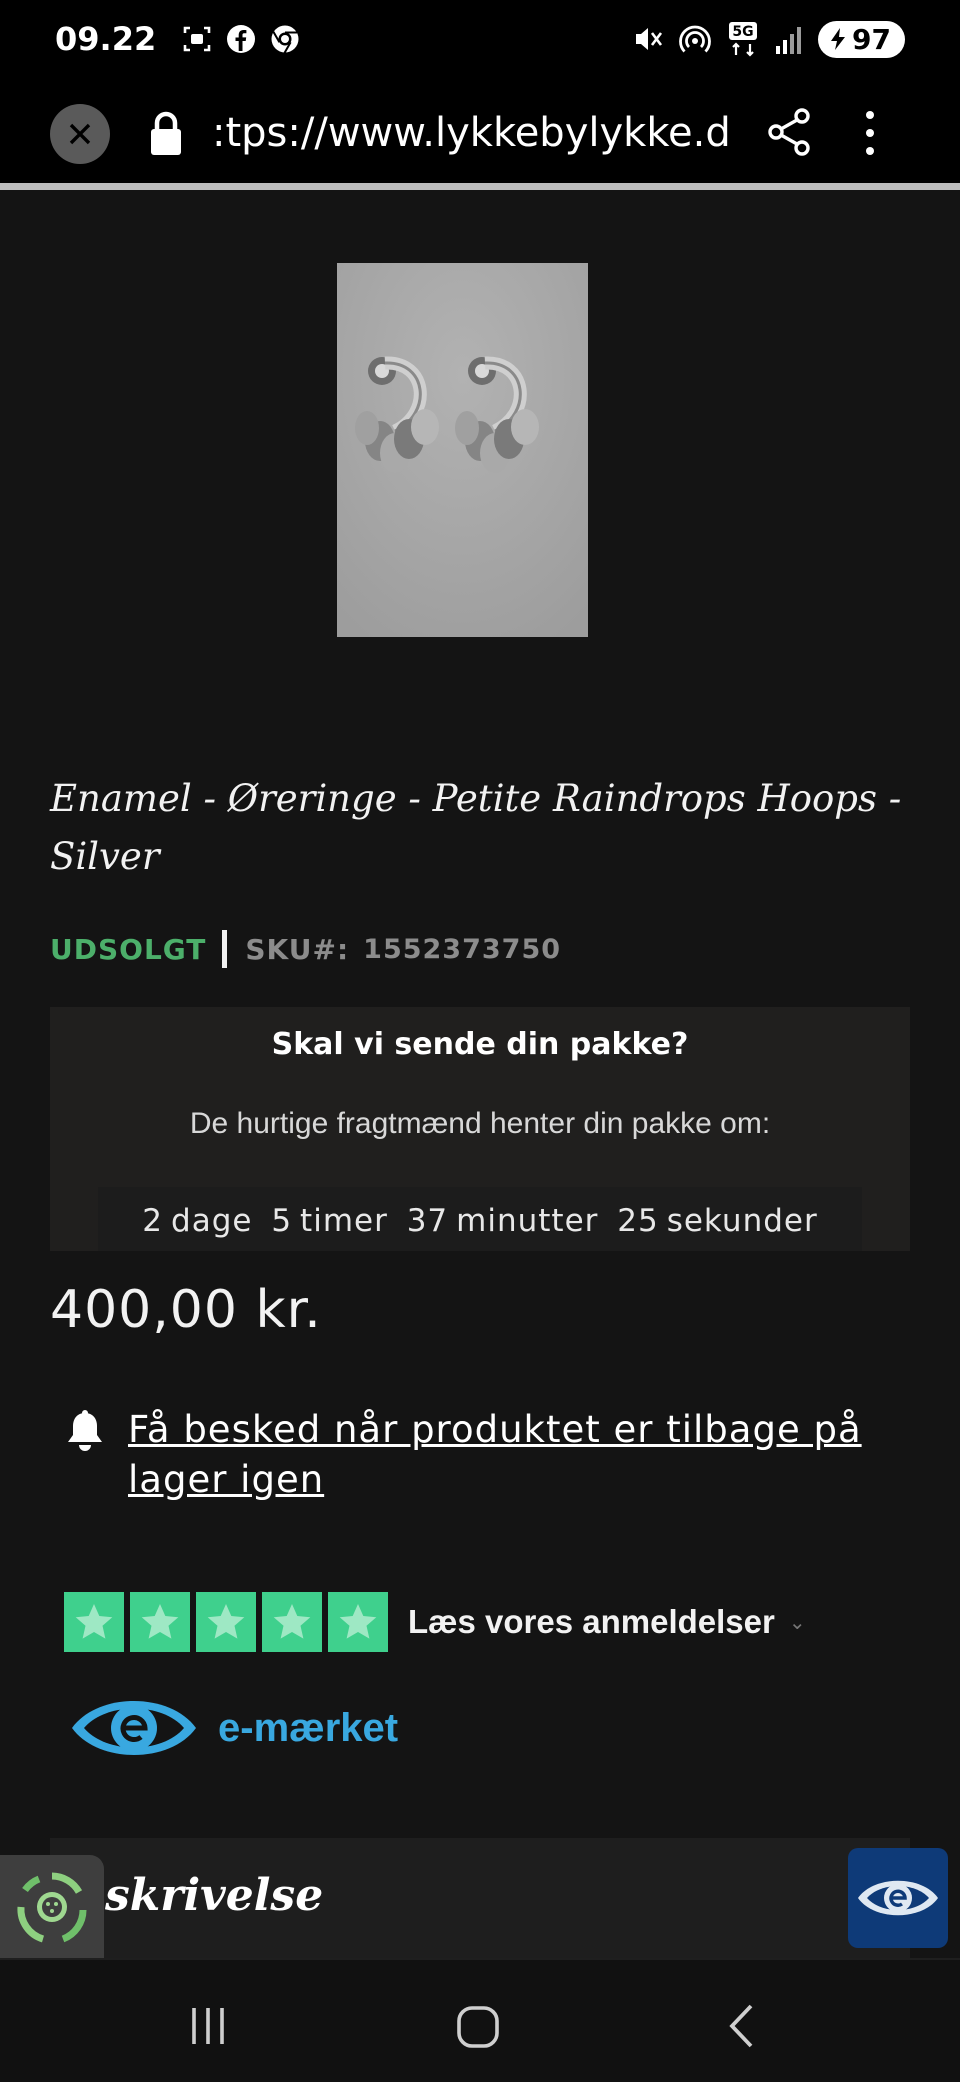 The width and height of the screenshot is (960, 2082). What do you see at coordinates (85, 1430) in the screenshot?
I see `bell-icon` at bounding box center [85, 1430].